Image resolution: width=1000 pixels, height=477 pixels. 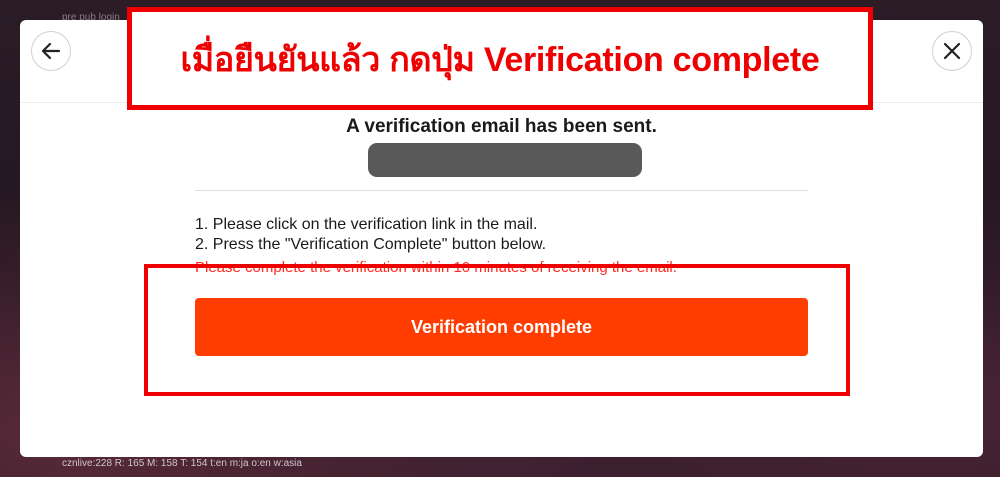 What do you see at coordinates (501, 190) in the screenshot?
I see `content-divider` at bounding box center [501, 190].